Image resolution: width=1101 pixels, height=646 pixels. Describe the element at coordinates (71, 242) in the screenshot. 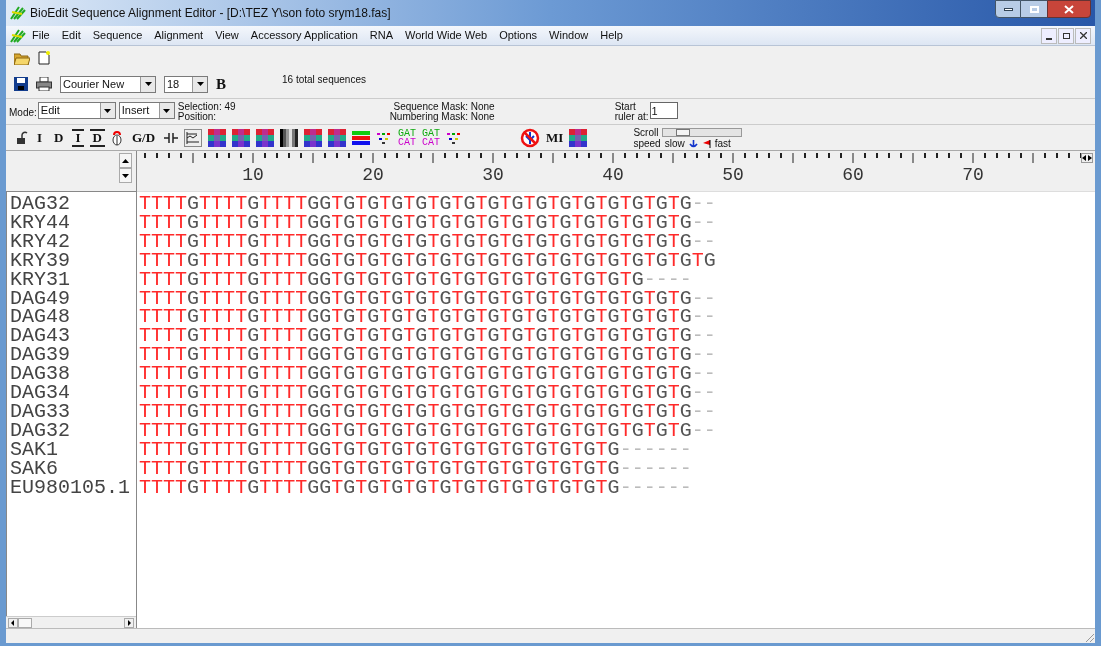

I see `sequence-name: KRY42` at that location.